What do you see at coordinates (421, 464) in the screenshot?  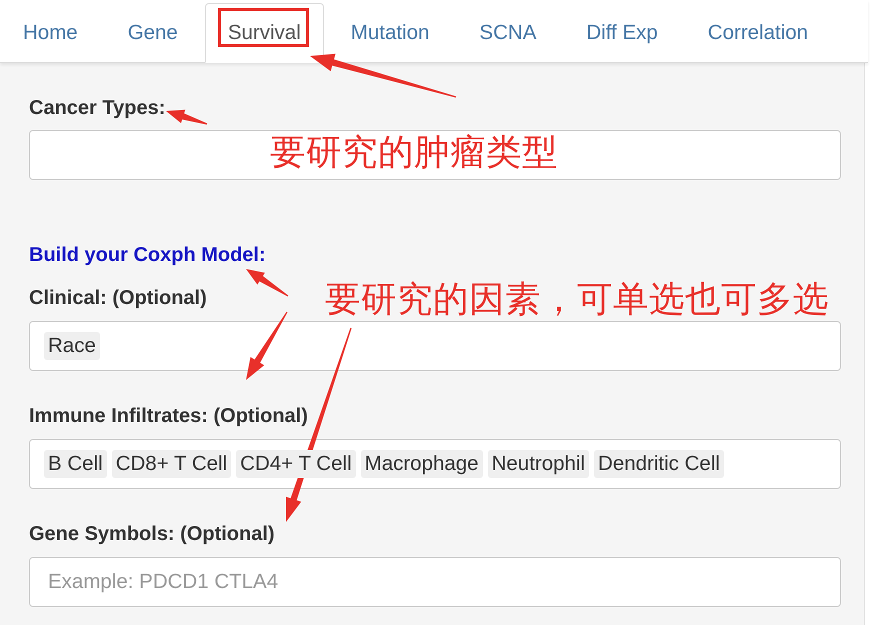 I see `selected-tag: Macrophage` at bounding box center [421, 464].